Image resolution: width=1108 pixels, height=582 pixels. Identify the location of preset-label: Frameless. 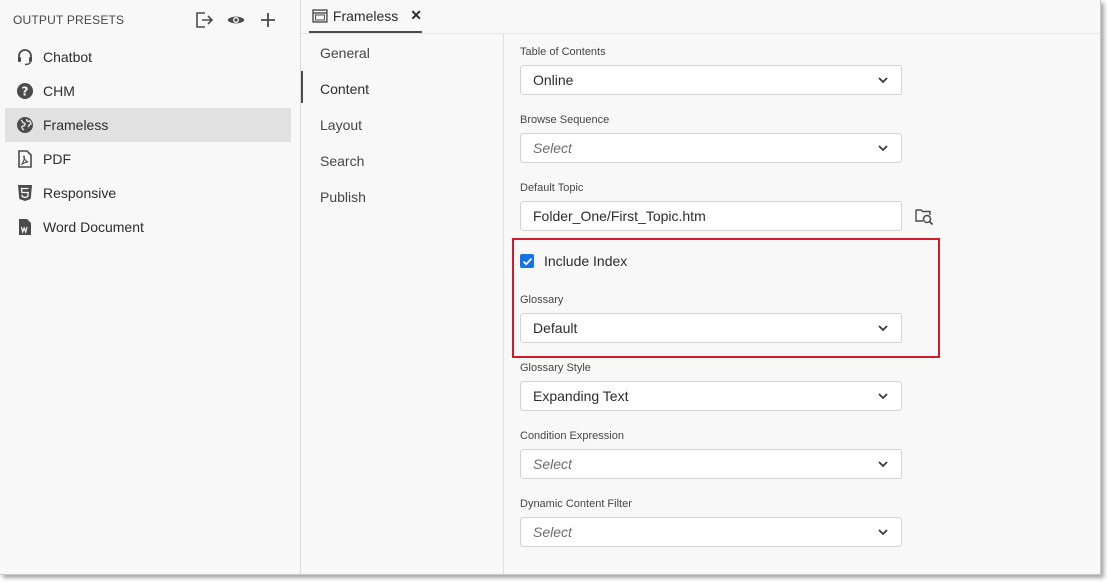
(76, 125).